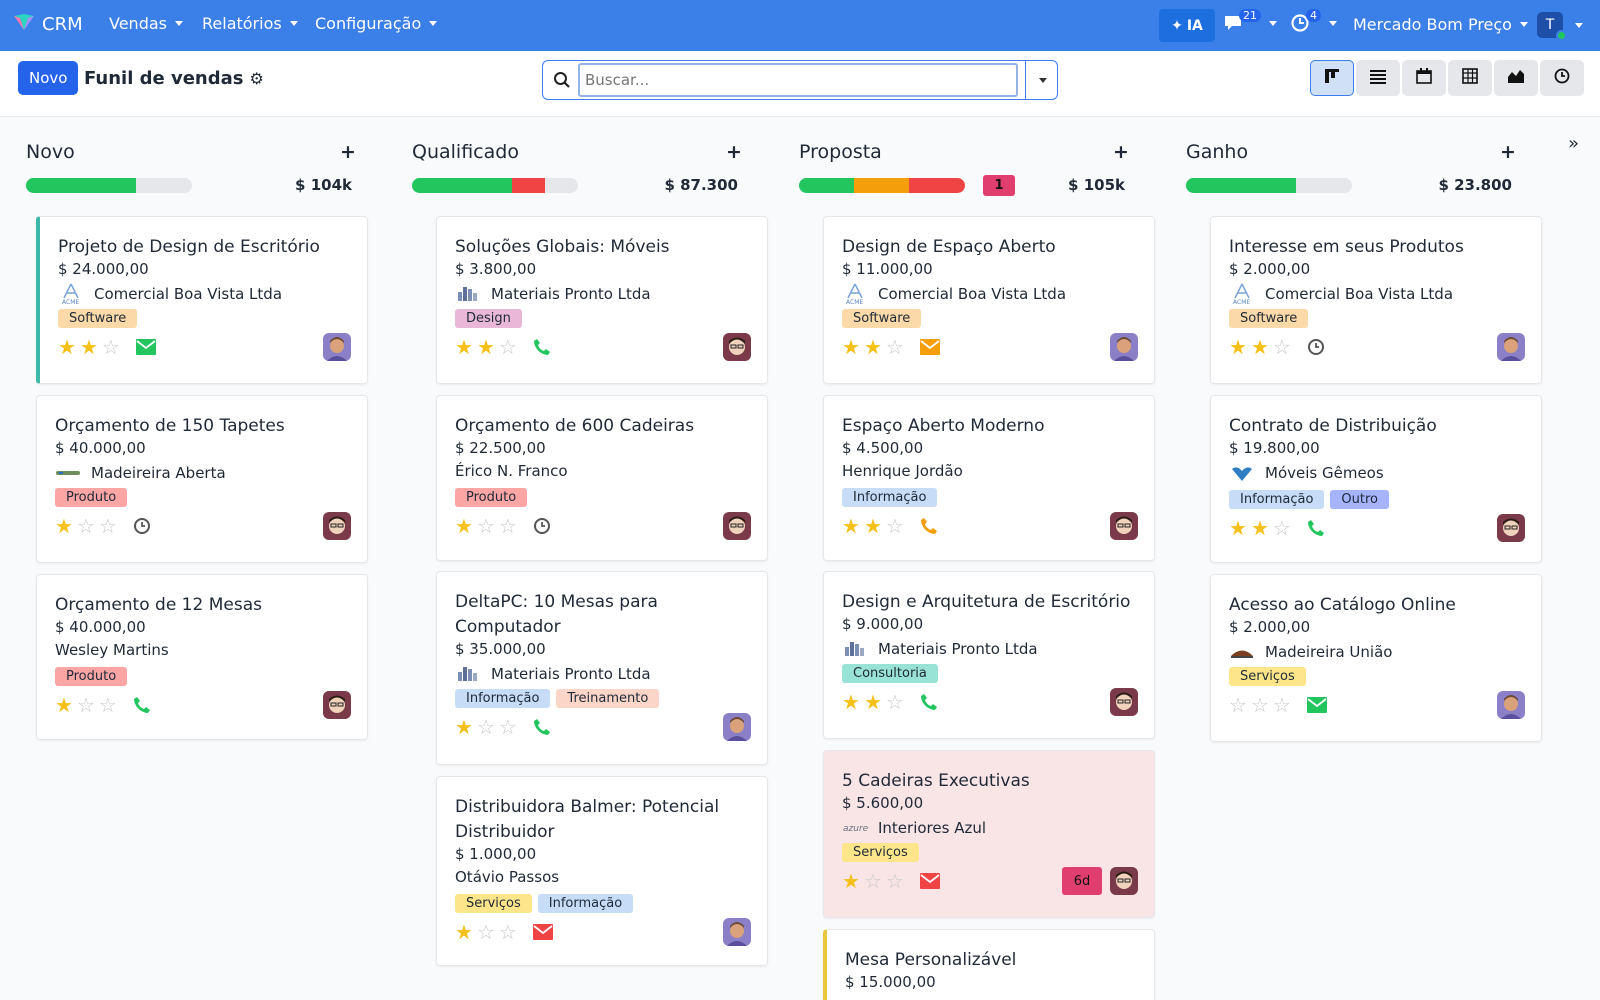  What do you see at coordinates (1250, 23) in the screenshot?
I see `messages-button: 21` at bounding box center [1250, 23].